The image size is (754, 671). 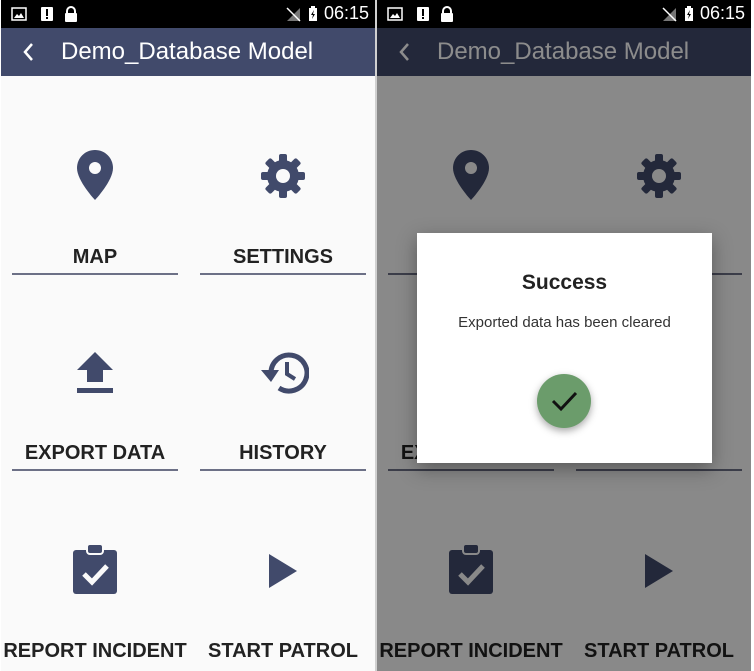 What do you see at coordinates (283, 453) in the screenshot?
I see `tile-label-history: HISTORY` at bounding box center [283, 453].